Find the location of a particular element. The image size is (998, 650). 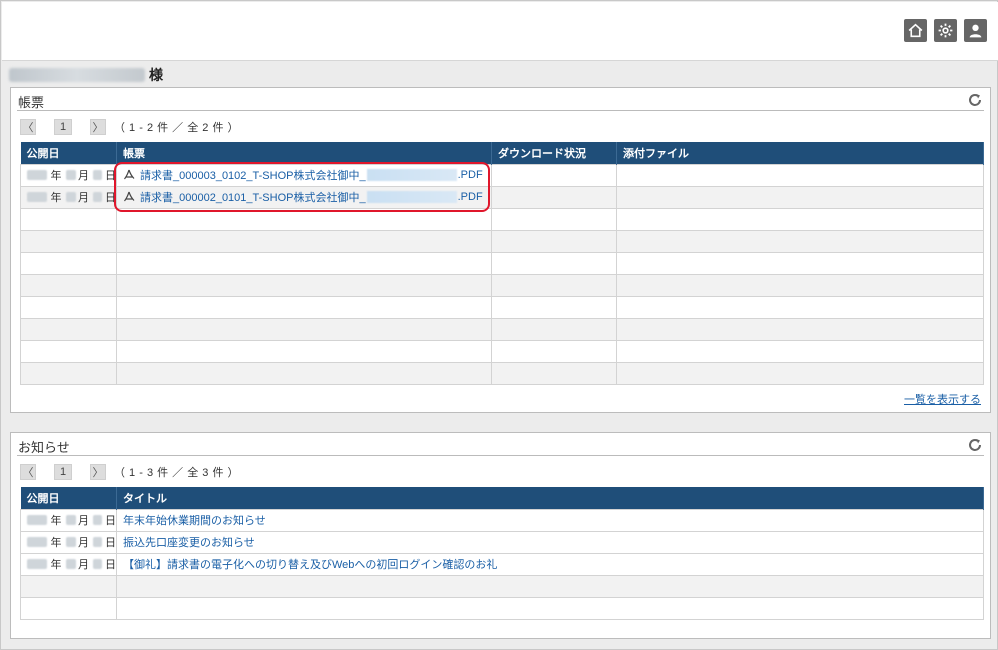

top-icon-group is located at coordinates (945, 30).